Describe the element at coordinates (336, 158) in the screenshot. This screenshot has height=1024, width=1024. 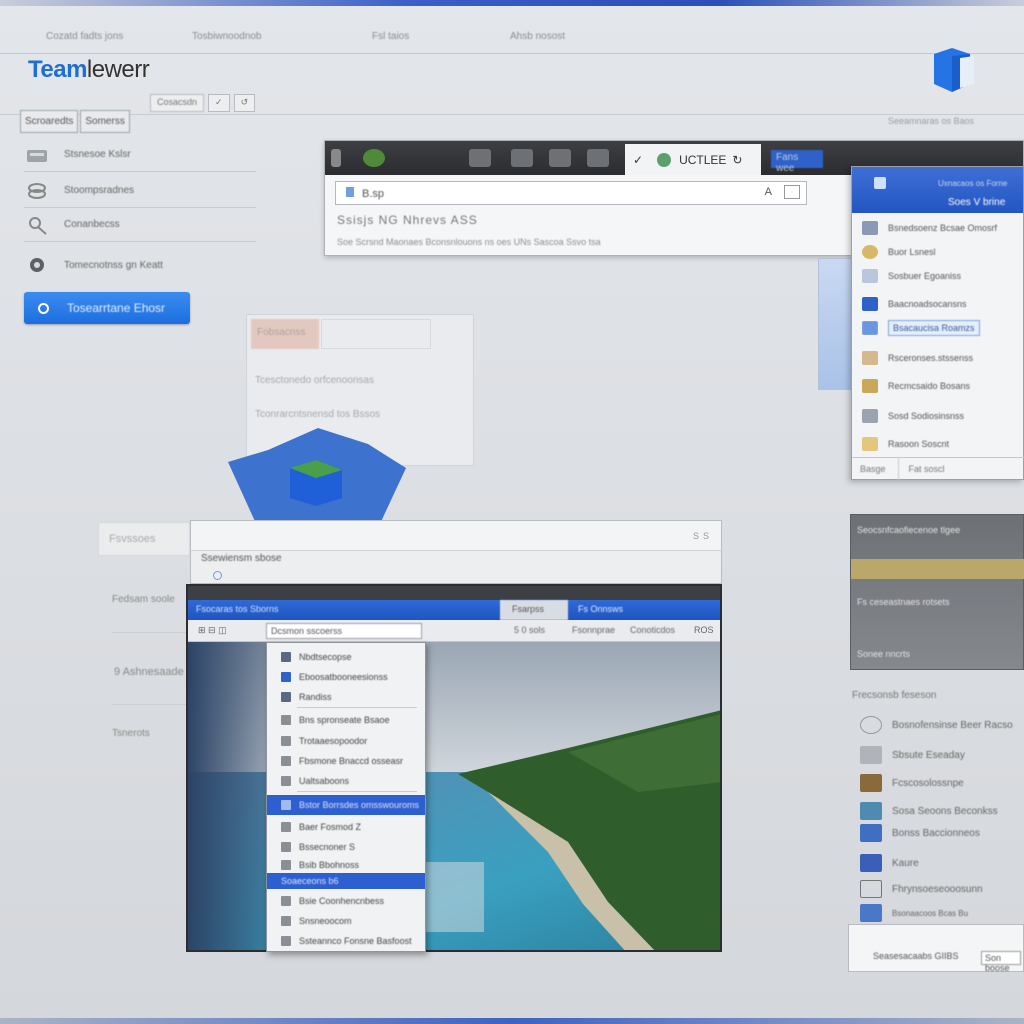
I see `menu-icon` at that location.